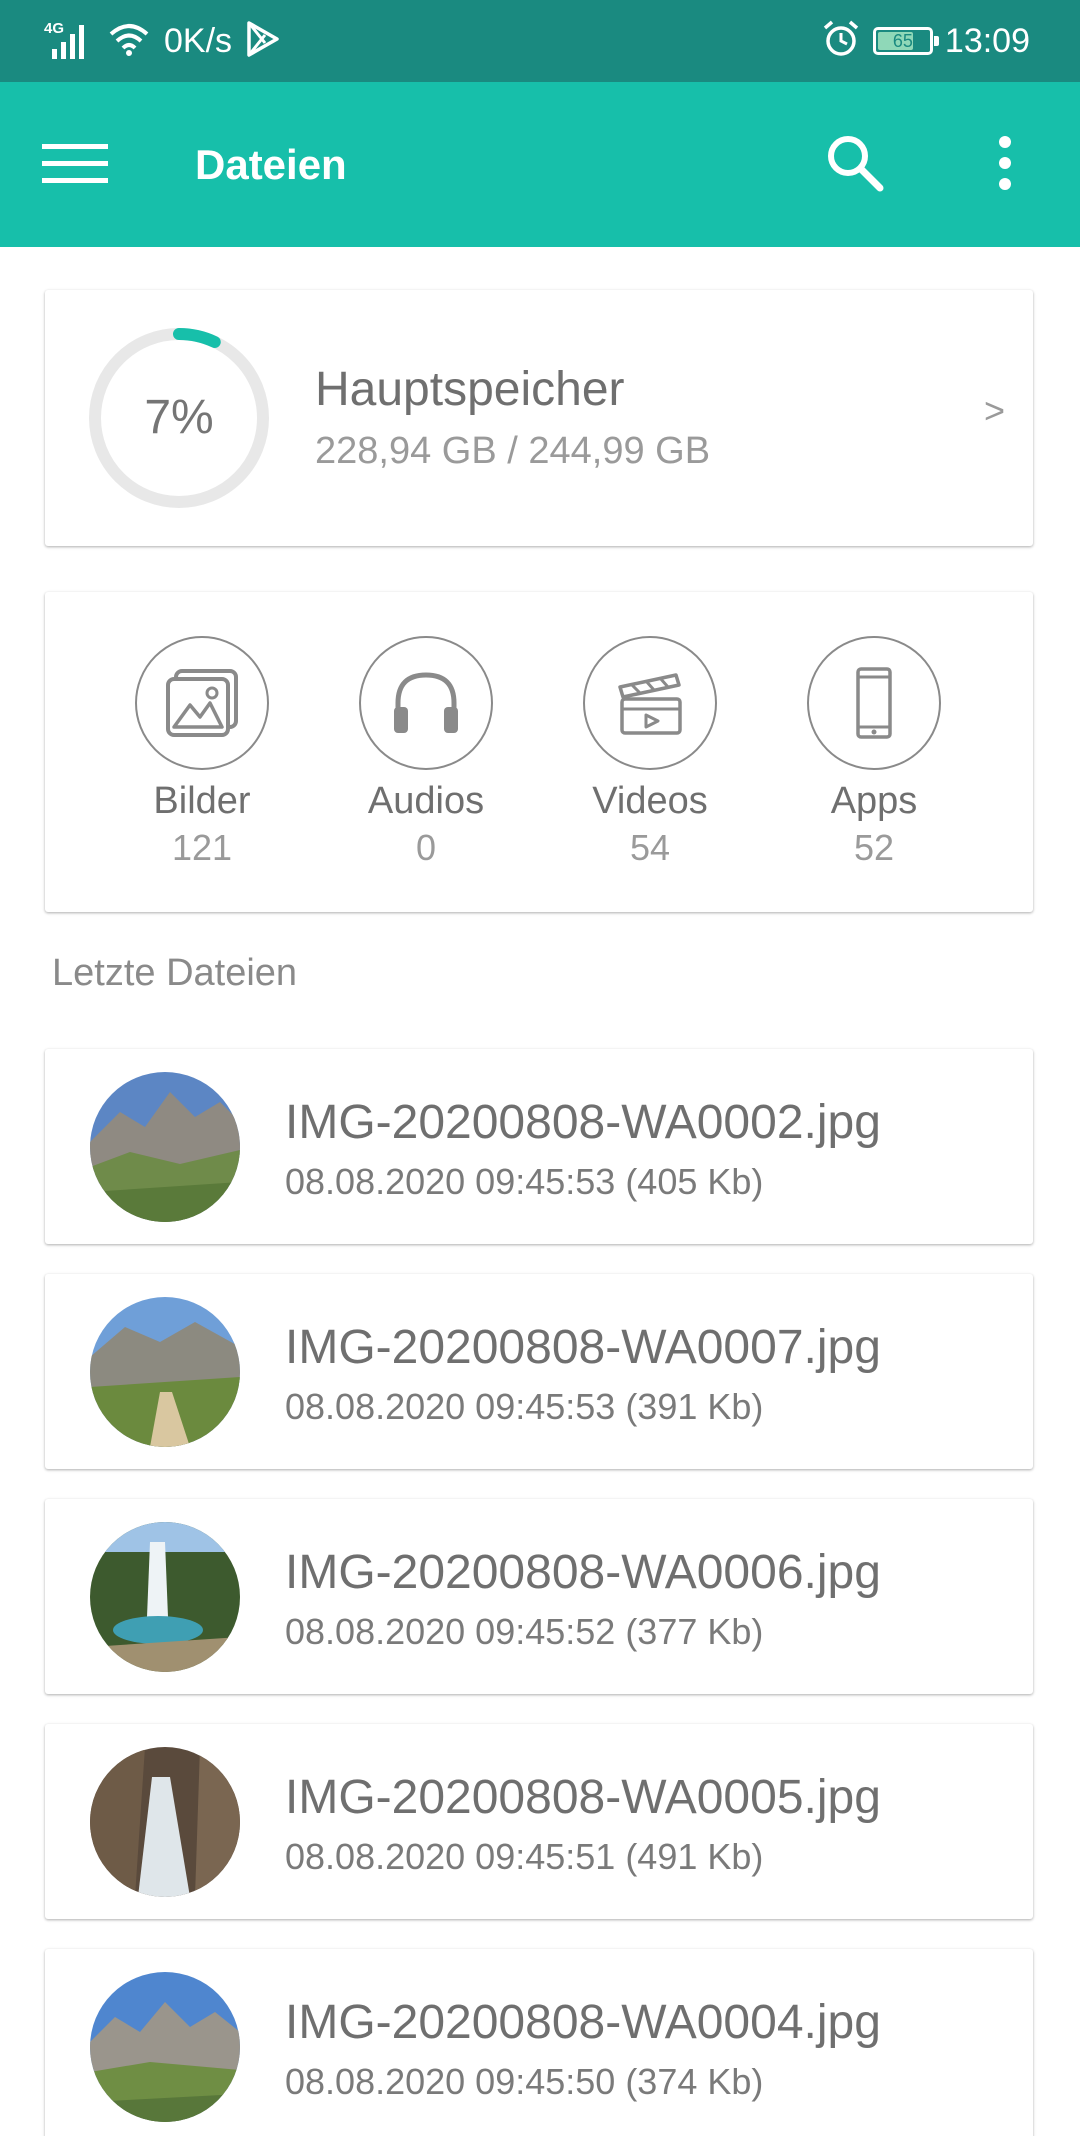  I want to click on recent-files-title: Letzte Dateien, so click(175, 973).